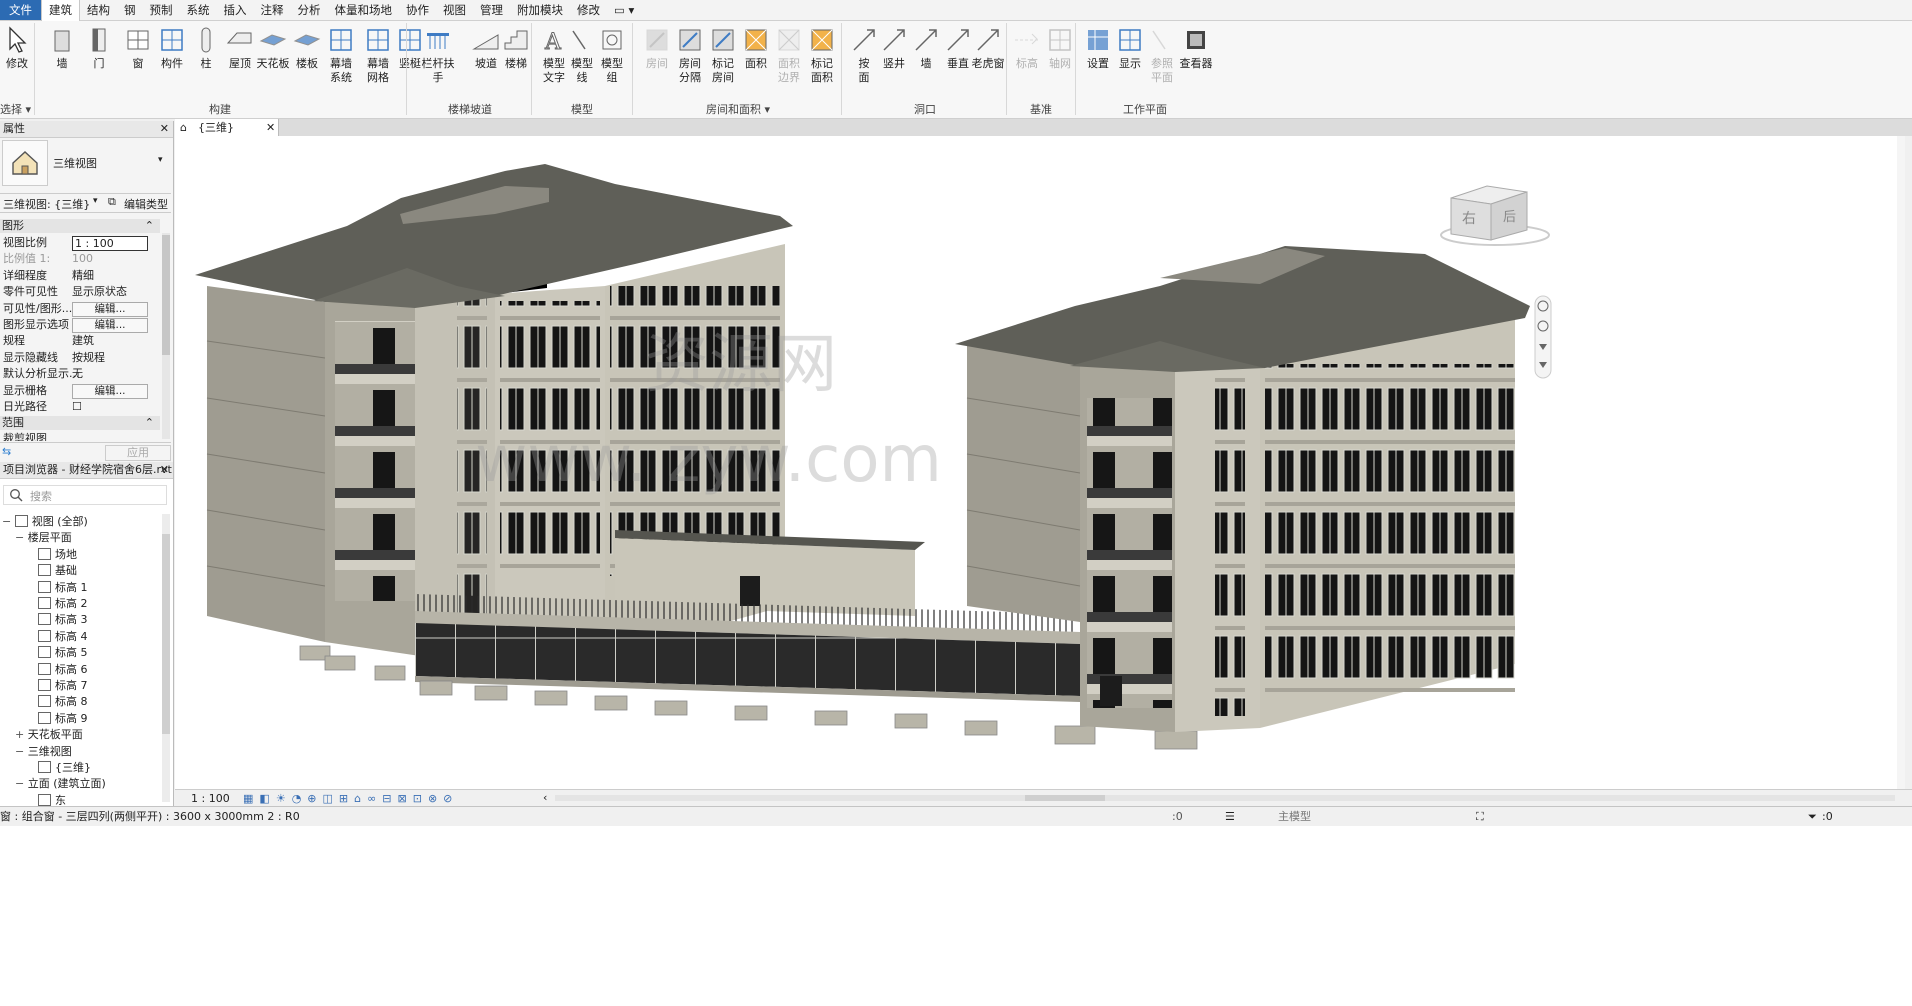 This screenshot has height=1006, width=1912. Describe the element at coordinates (248, 798) in the screenshot. I see `view-control-icon-0: ▦` at that location.